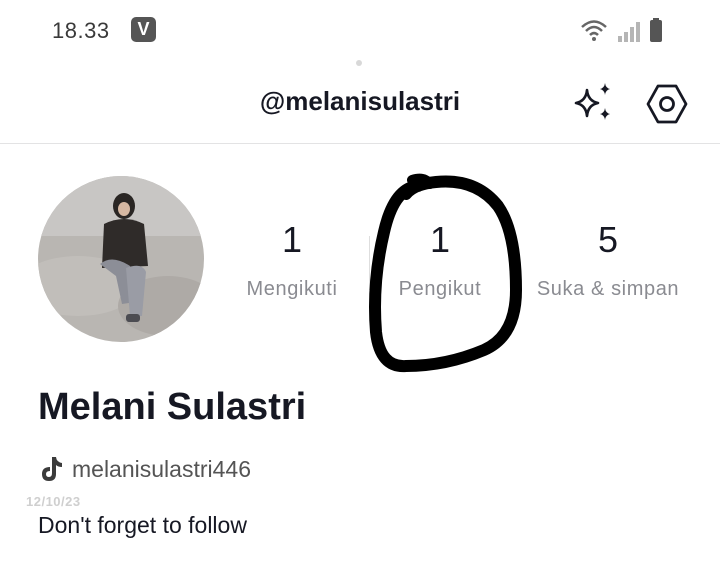 This screenshot has width=720, height=572. I want to click on avatar, so click(121, 259).